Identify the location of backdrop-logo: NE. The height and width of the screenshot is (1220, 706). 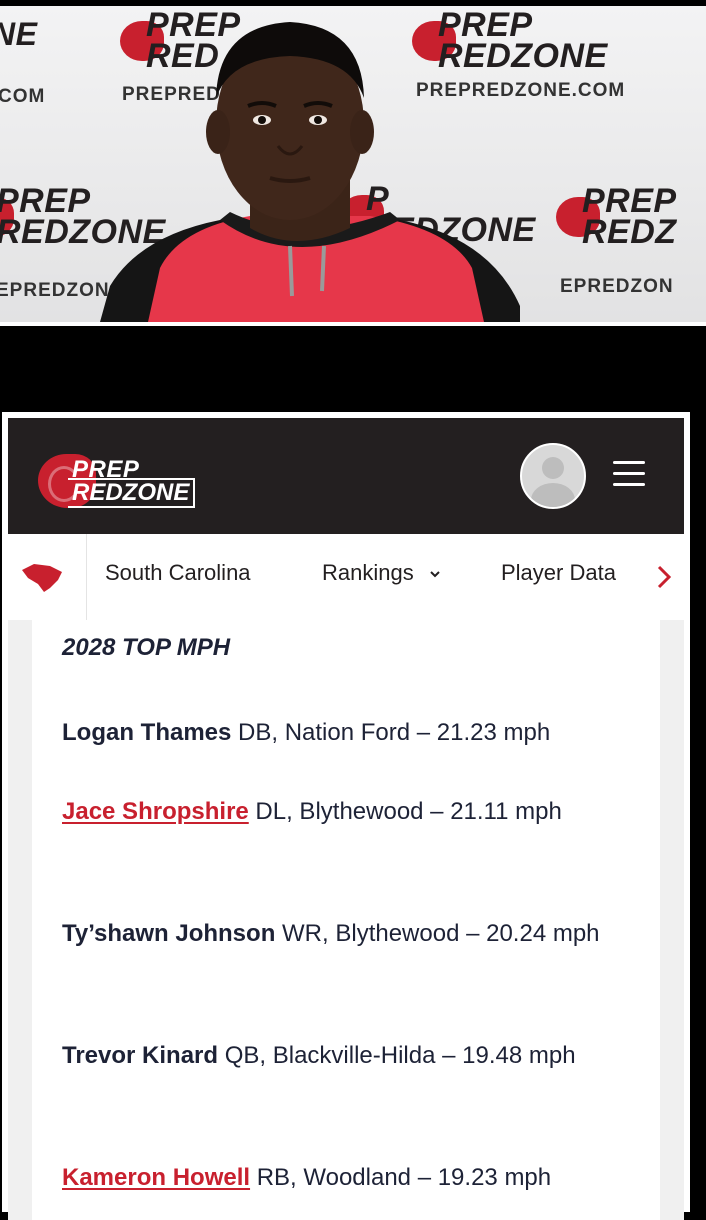
(19, 34).